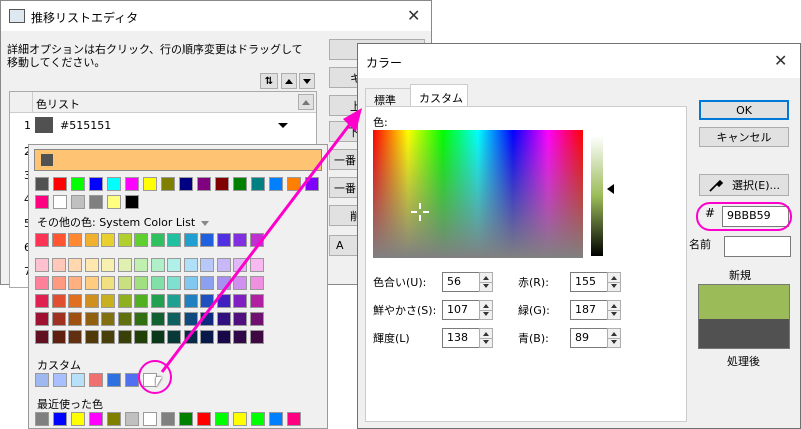  Describe the element at coordinates (461, 338) in the screenshot. I see `lum-field: 138` at that location.